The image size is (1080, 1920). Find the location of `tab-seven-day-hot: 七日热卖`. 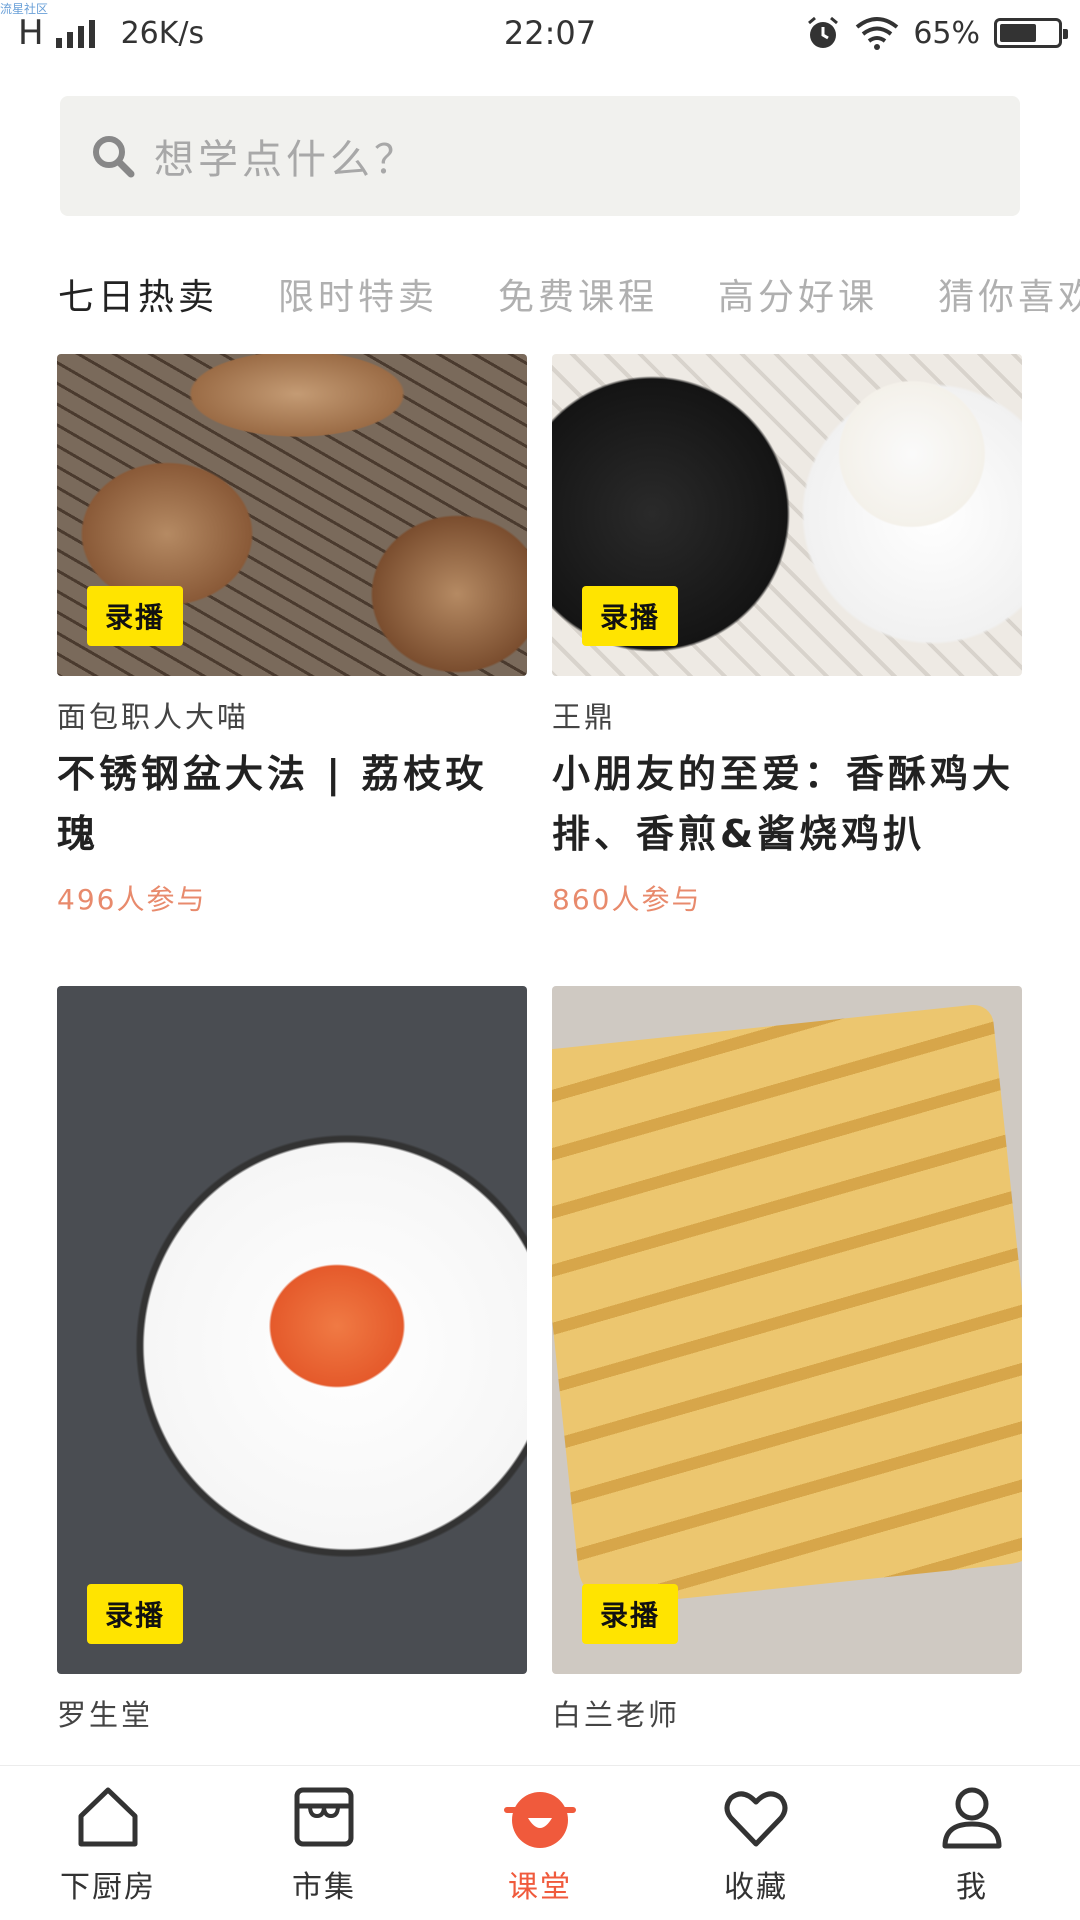

tab-seven-day-hot: 七日热卖 is located at coordinates (138, 298).